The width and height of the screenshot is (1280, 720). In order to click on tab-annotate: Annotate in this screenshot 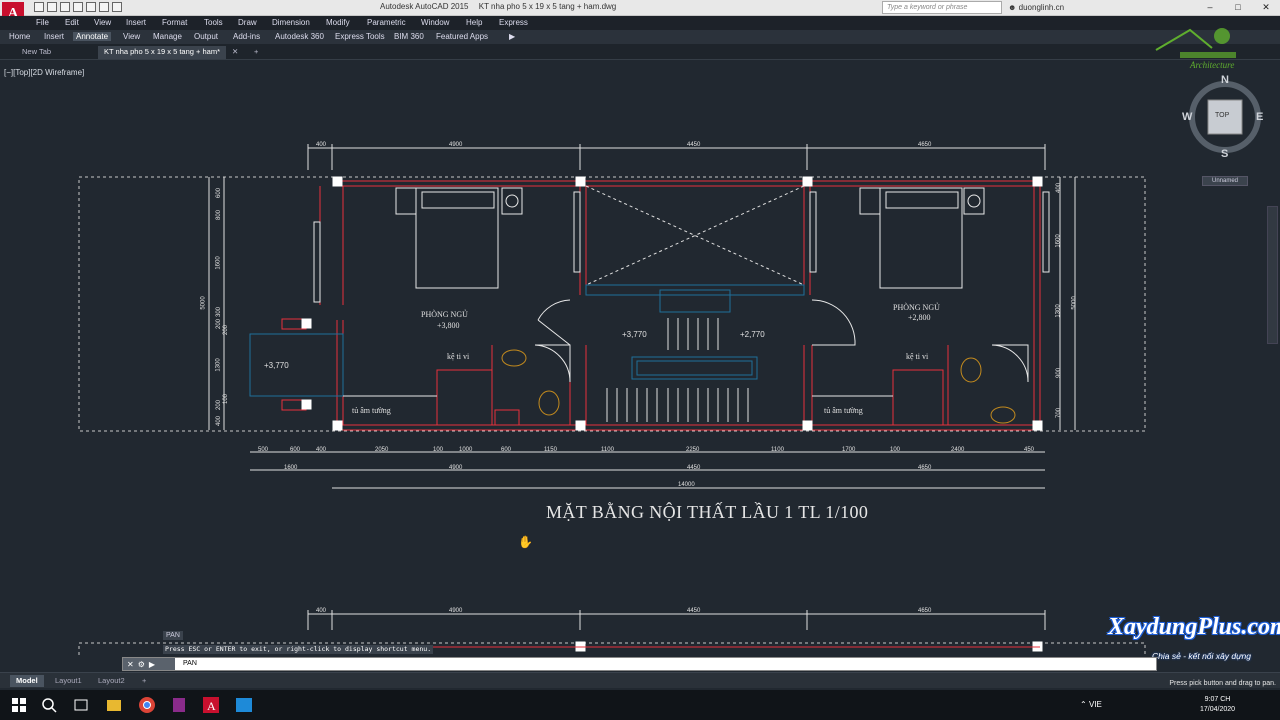, I will do `click(92, 36)`.